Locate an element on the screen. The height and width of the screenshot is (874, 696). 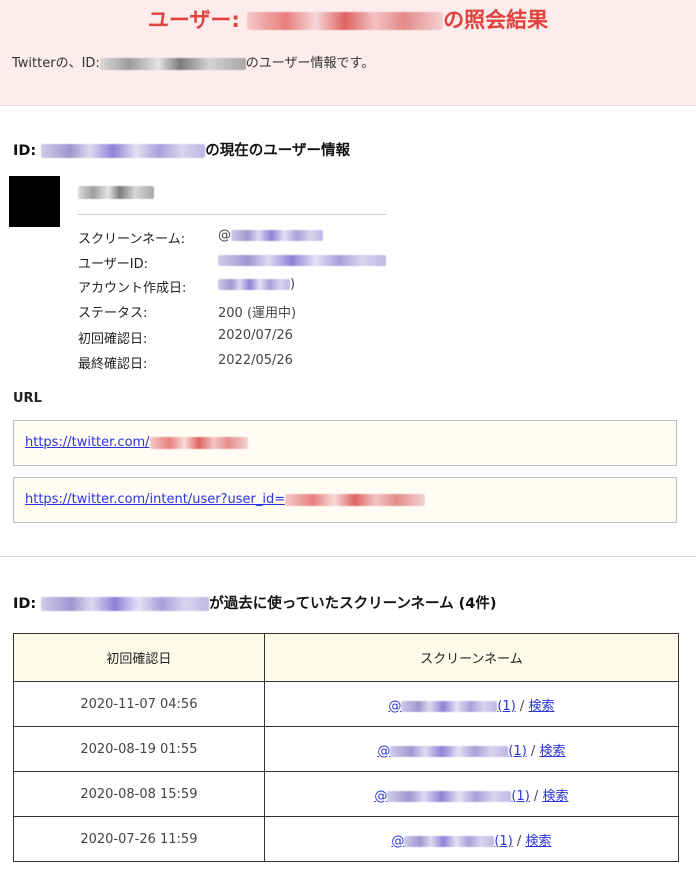
table-header-row: 初回確認日 スクリーンネーム is located at coordinates (346, 657).